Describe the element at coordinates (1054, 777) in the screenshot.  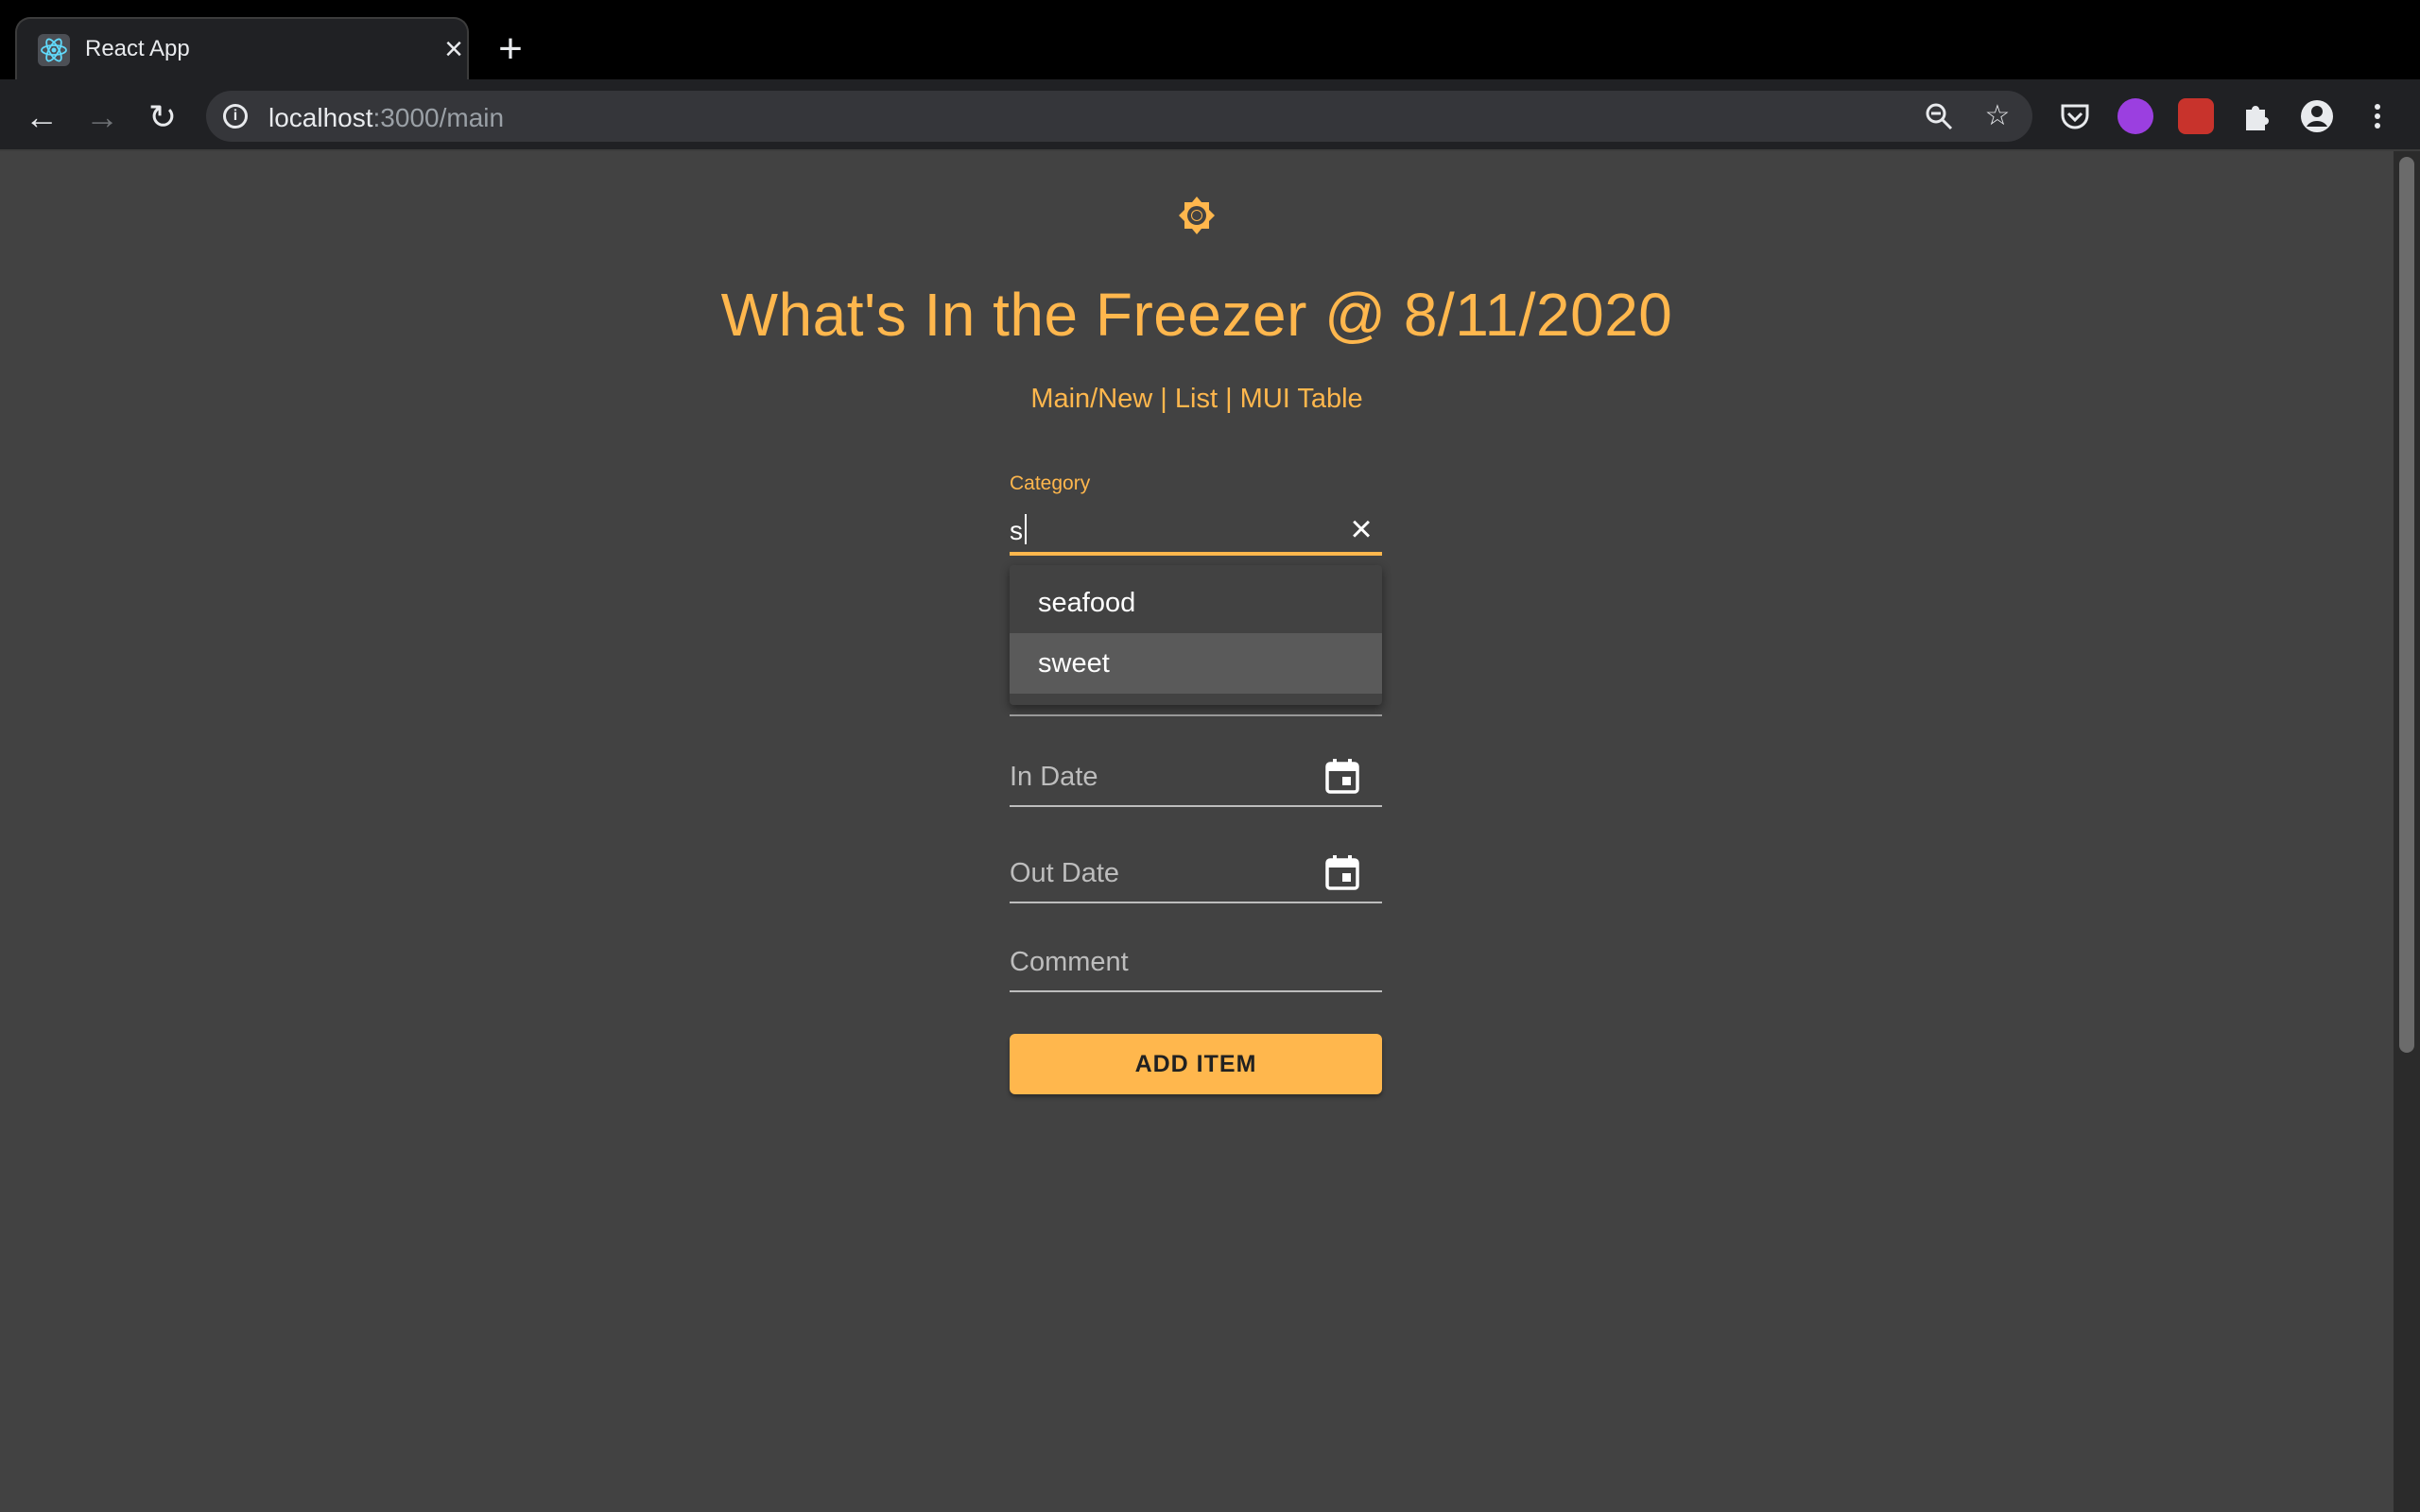
I see `in-date-label: In Date` at that location.